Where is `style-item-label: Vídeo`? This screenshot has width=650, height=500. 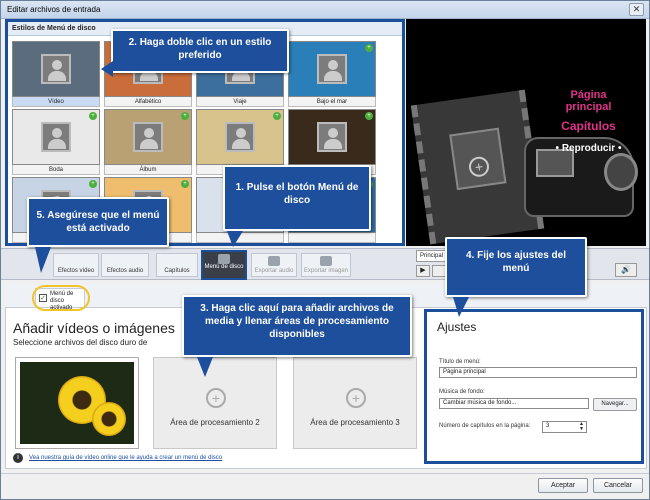
style-item-label: Vídeo is located at coordinates (56, 102).